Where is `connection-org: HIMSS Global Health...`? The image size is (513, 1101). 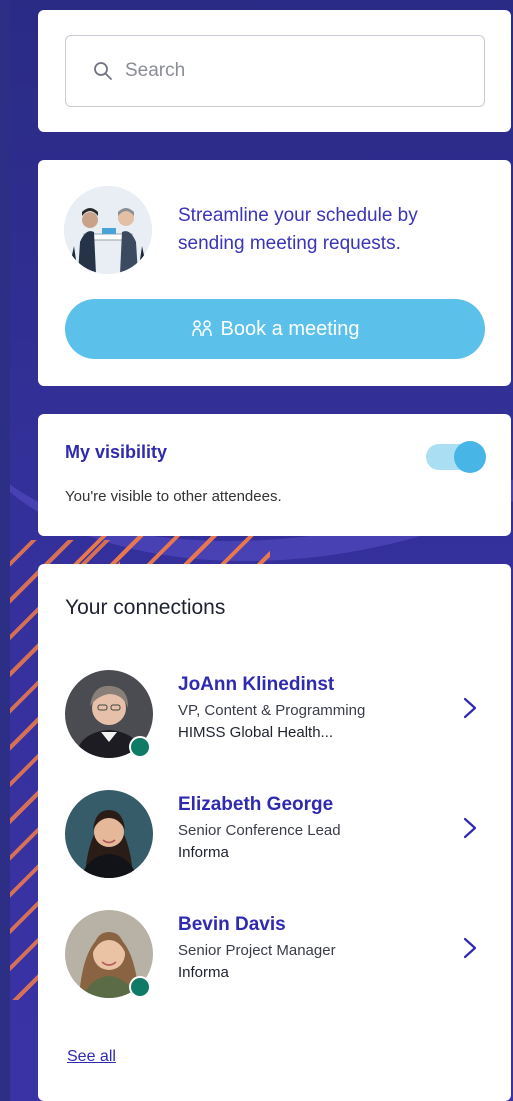 connection-org: HIMSS Global Health... is located at coordinates (256, 732).